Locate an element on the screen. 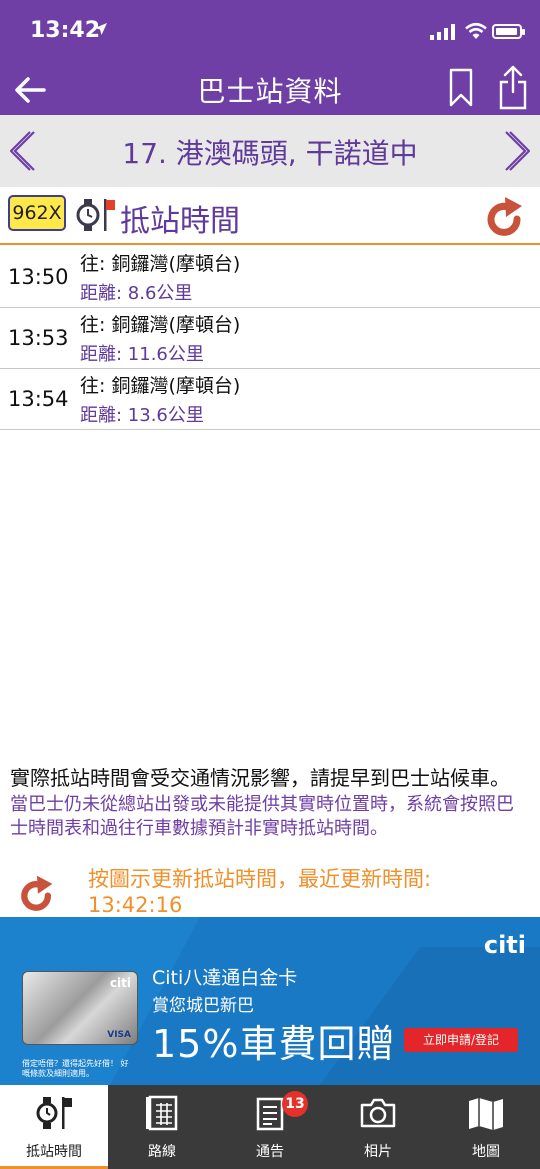 The image size is (540, 1169). last-update-text: 按圖示更新抵站時間，最近更新時間: 13:42:16 is located at coordinates (260, 892).